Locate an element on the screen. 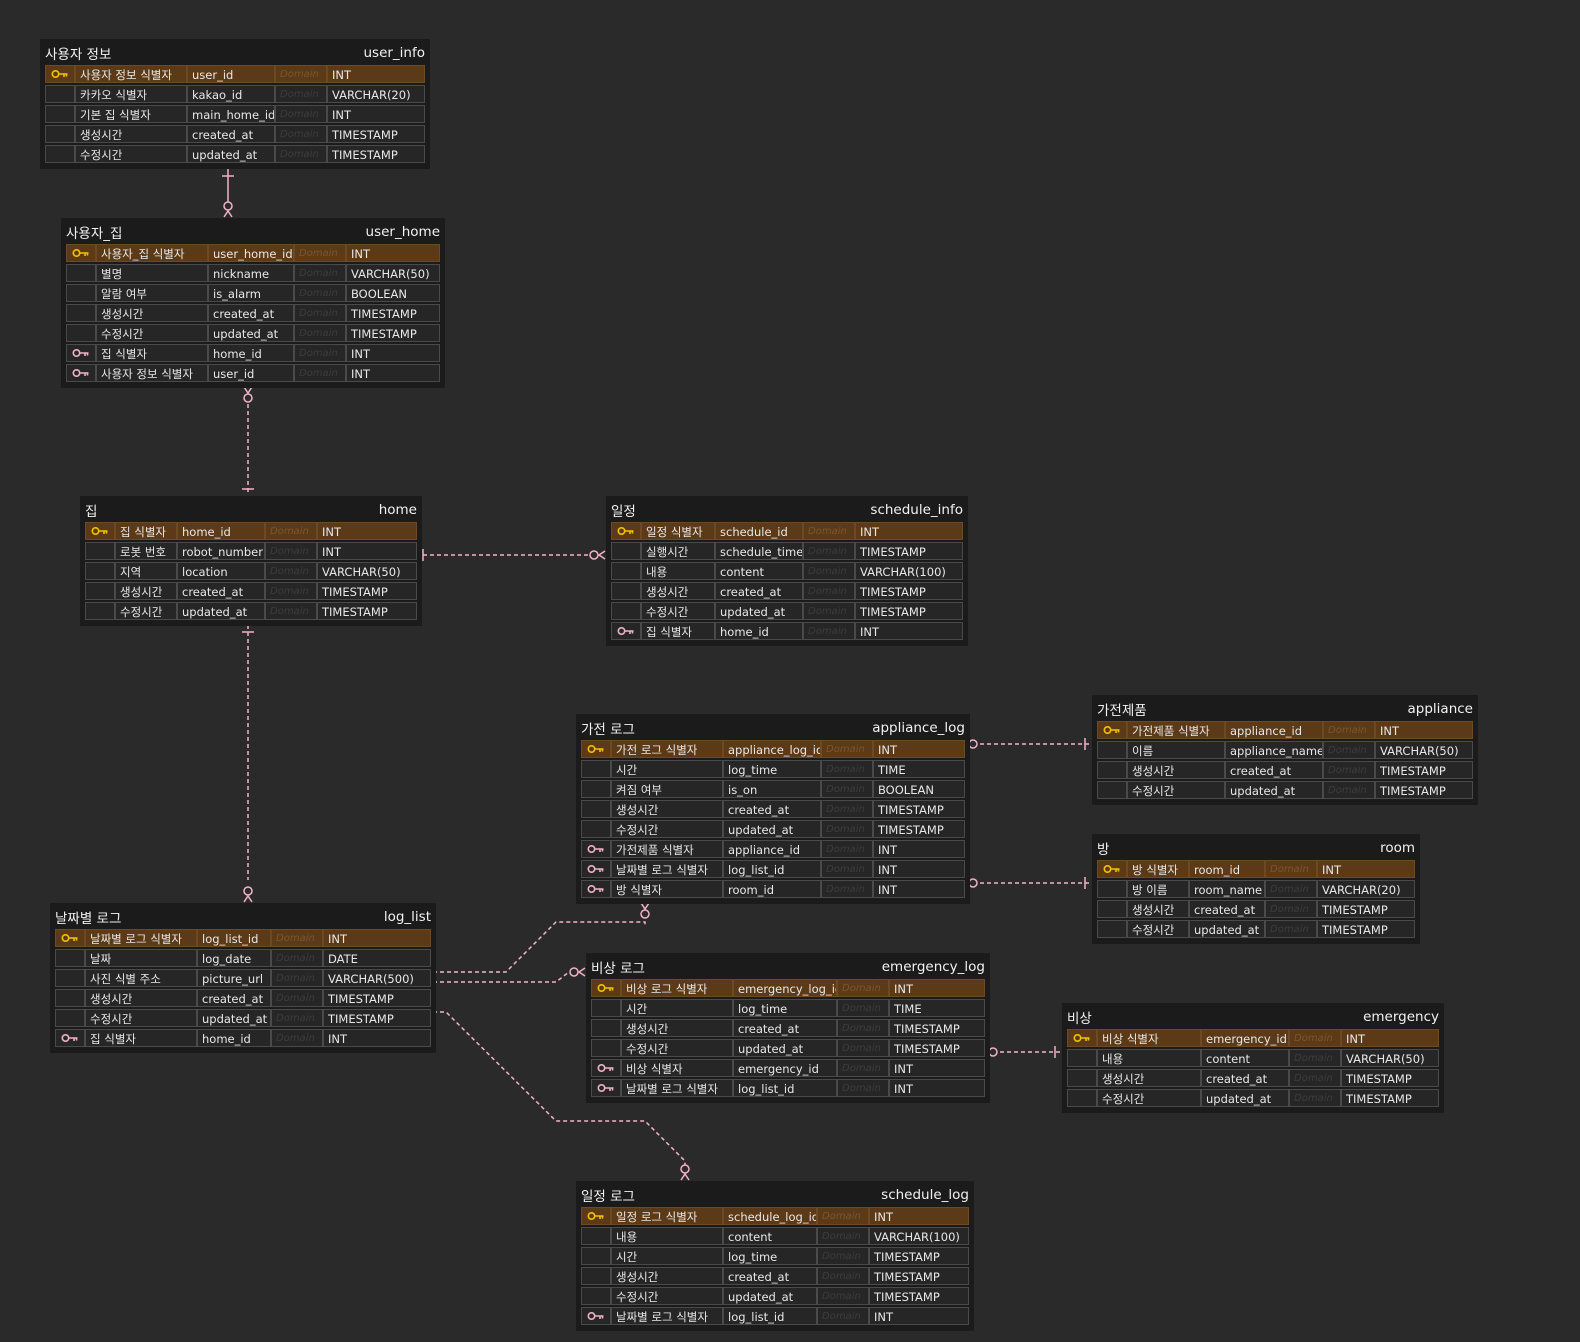 The height and width of the screenshot is (1342, 1580). entity-header: 일정 로그 schedule_log is located at coordinates (775, 1195).